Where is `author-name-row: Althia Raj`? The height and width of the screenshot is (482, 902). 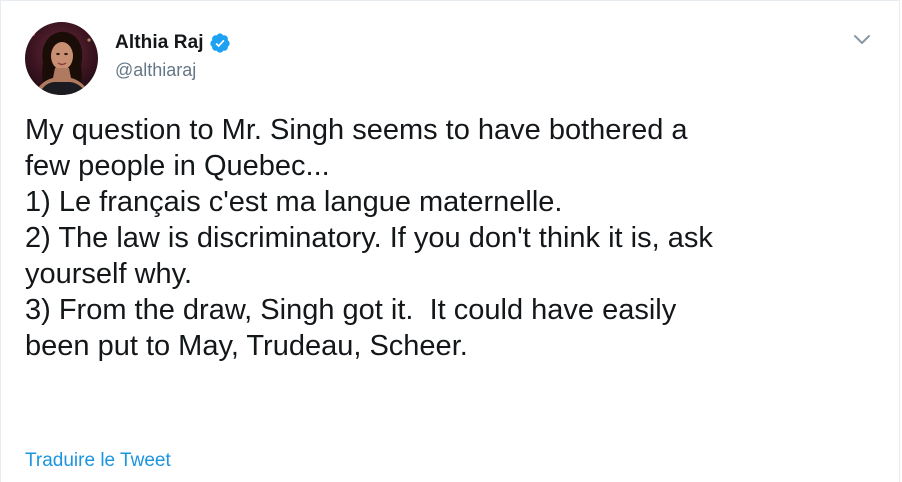 author-name-row: Althia Raj is located at coordinates (173, 43).